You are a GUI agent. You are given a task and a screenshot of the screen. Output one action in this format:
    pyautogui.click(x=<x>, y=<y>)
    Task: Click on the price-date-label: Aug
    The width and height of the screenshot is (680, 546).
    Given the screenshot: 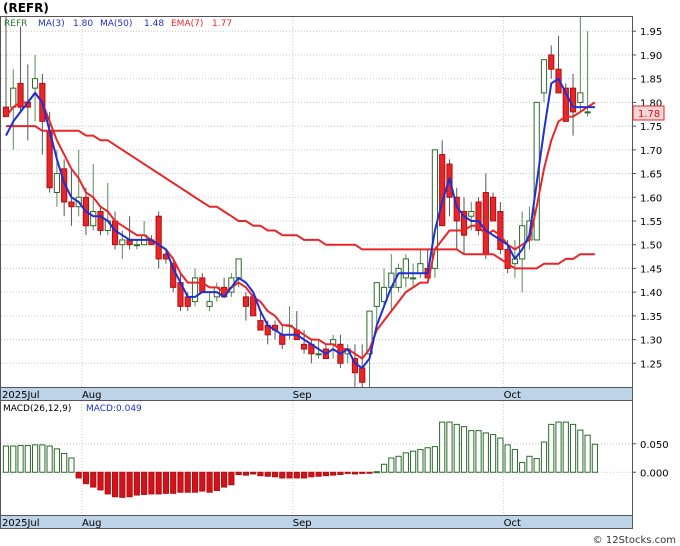 What is the action you would take?
    pyautogui.click(x=92, y=395)
    